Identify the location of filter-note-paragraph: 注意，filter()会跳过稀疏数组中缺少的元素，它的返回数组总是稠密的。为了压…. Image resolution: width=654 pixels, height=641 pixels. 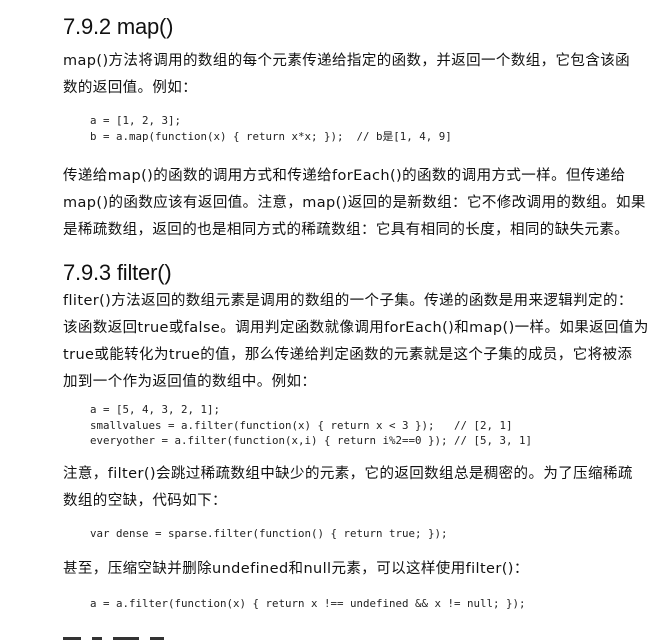
(353, 488).